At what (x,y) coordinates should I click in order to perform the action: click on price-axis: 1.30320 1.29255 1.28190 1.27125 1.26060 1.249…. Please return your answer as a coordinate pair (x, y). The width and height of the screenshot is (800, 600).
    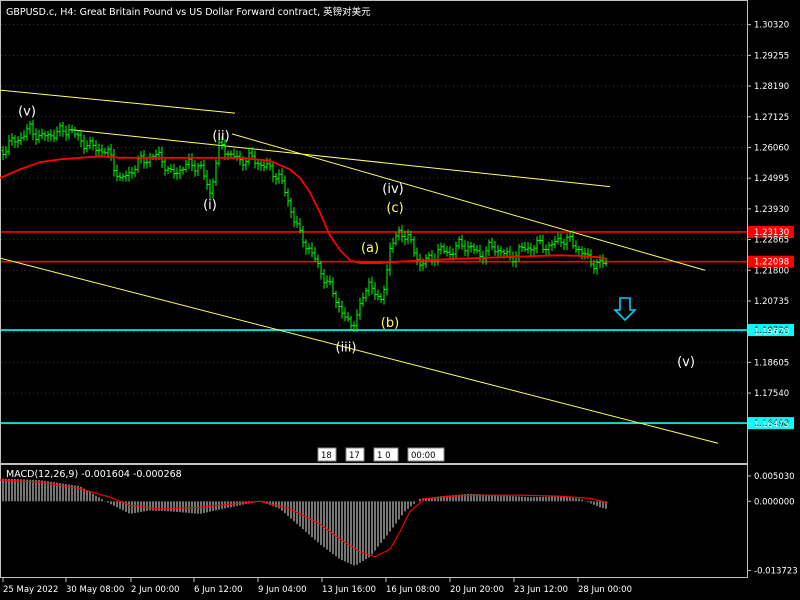
    Looking at the image, I should click on (768, 225).